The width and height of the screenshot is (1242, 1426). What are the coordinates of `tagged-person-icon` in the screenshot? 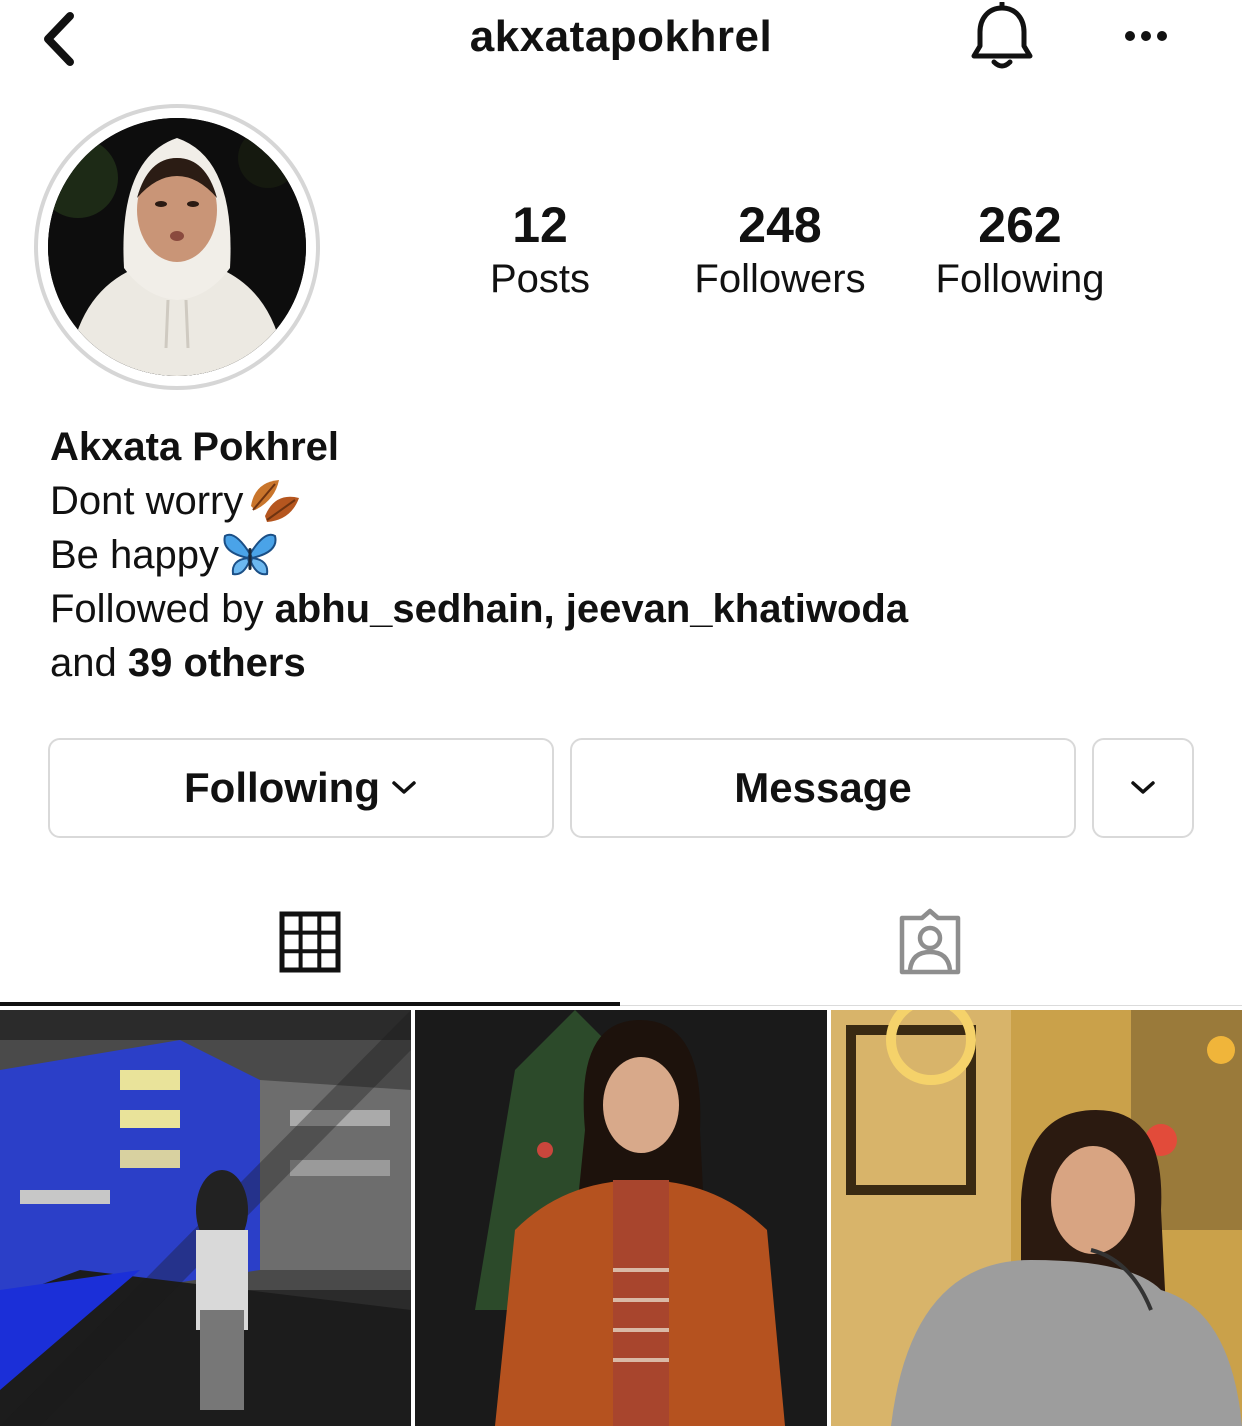 It's located at (930, 941).